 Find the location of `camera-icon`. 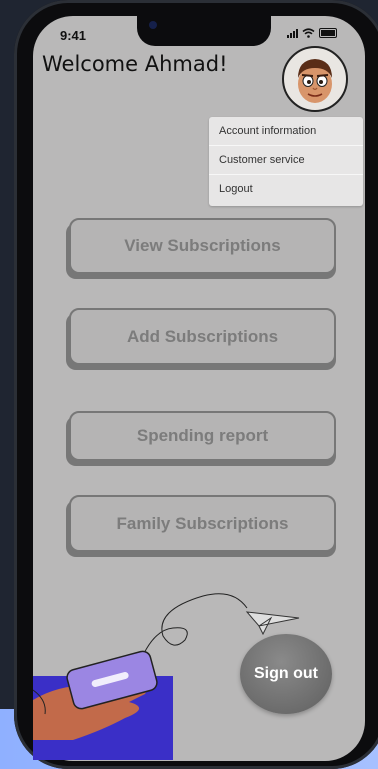

camera-icon is located at coordinates (153, 25).